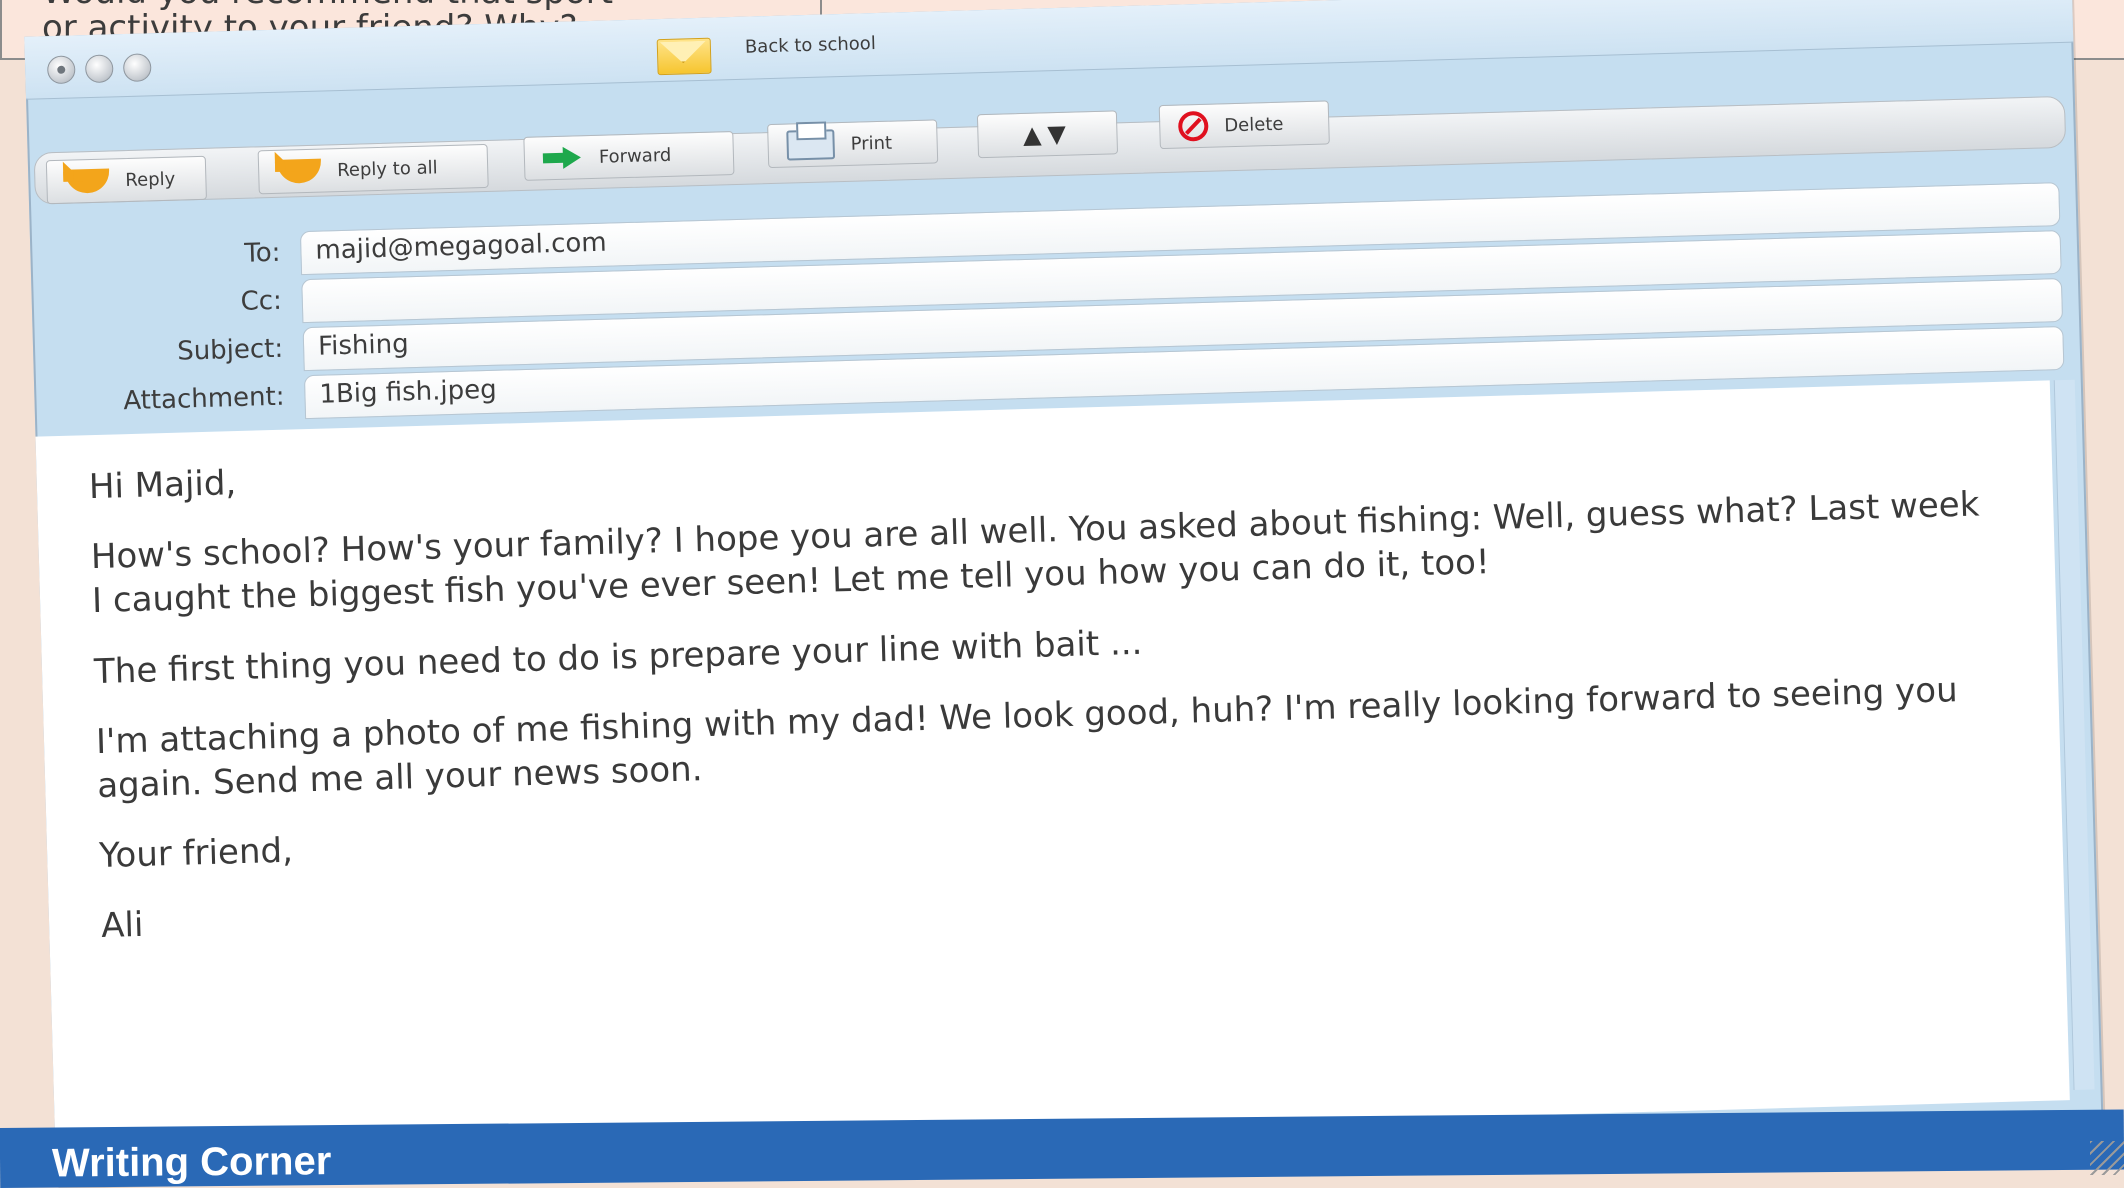 This screenshot has width=2124, height=1188. What do you see at coordinates (230, 350) in the screenshot?
I see `subject-label: Subject:` at bounding box center [230, 350].